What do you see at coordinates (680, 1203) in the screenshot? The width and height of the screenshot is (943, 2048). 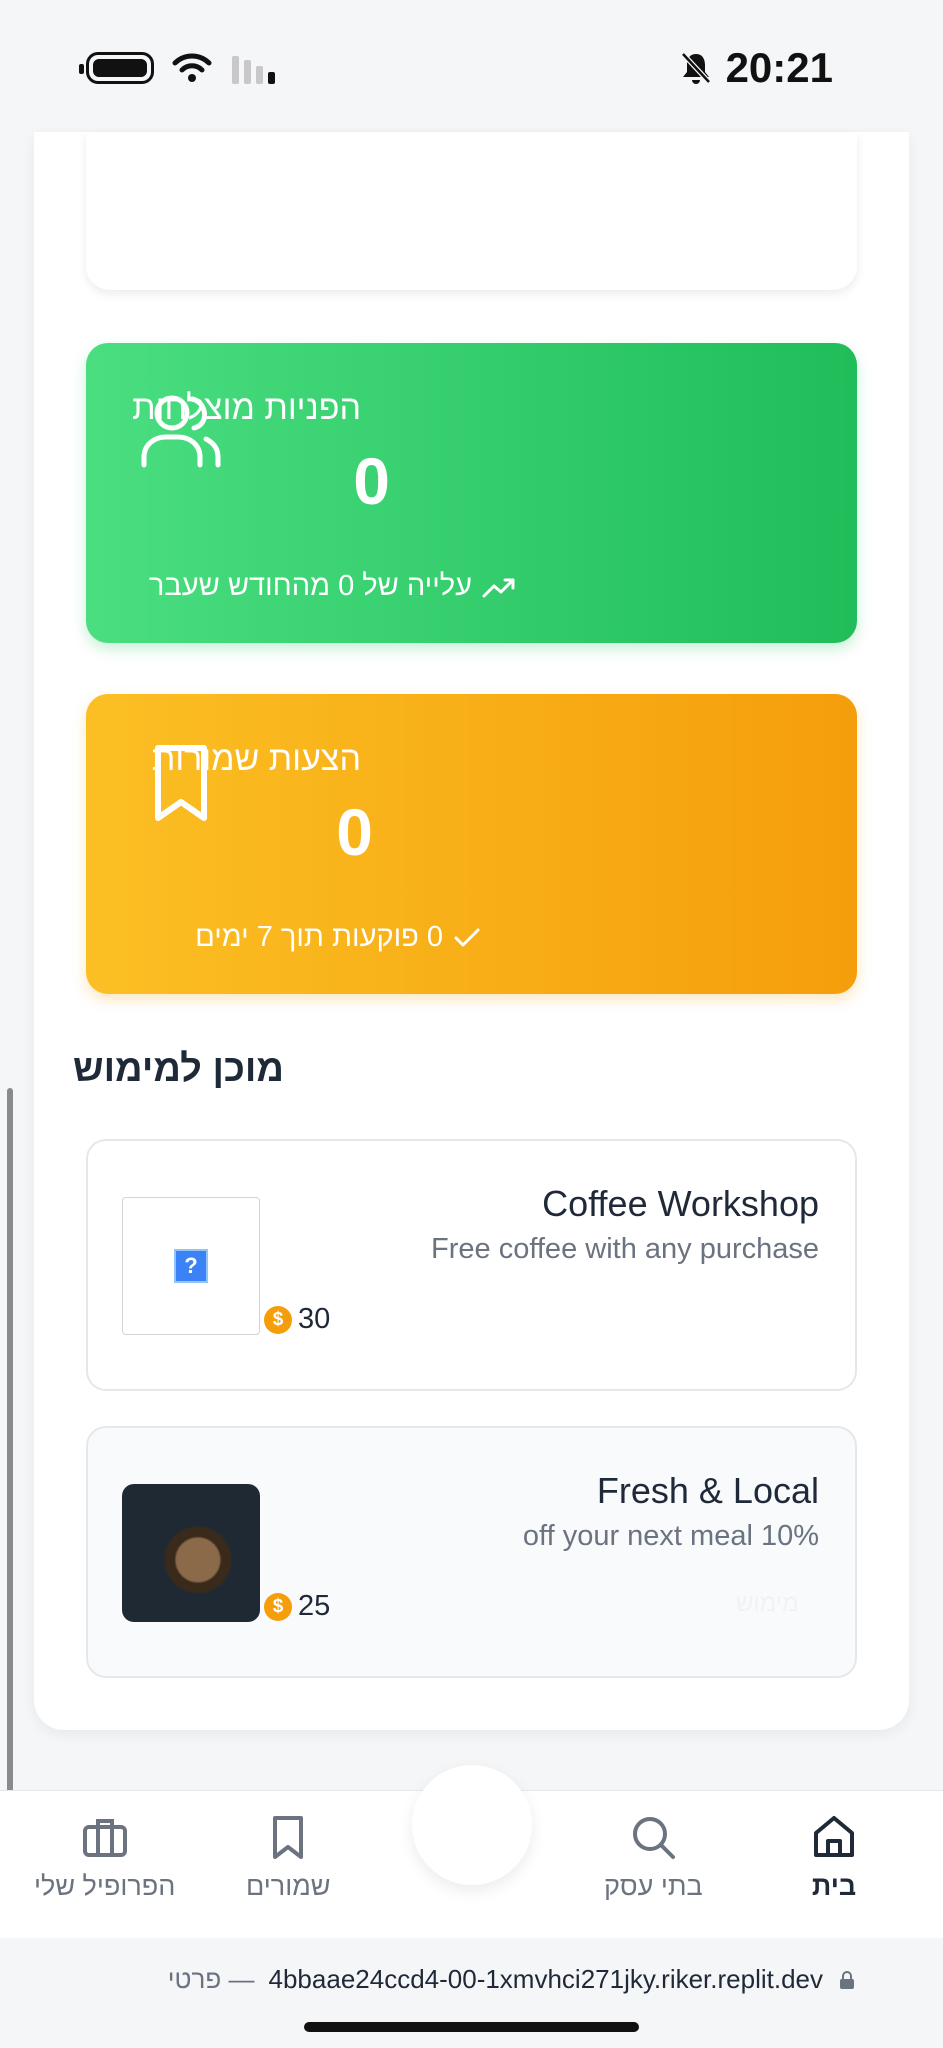 I see `offer-name: Coffee Workshop` at bounding box center [680, 1203].